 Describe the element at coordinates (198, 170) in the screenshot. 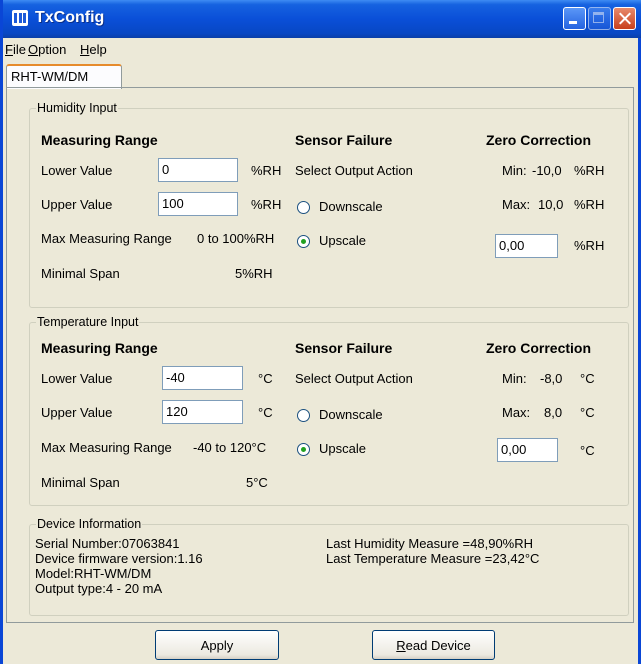

I see `humidity-lower-input: 0` at that location.